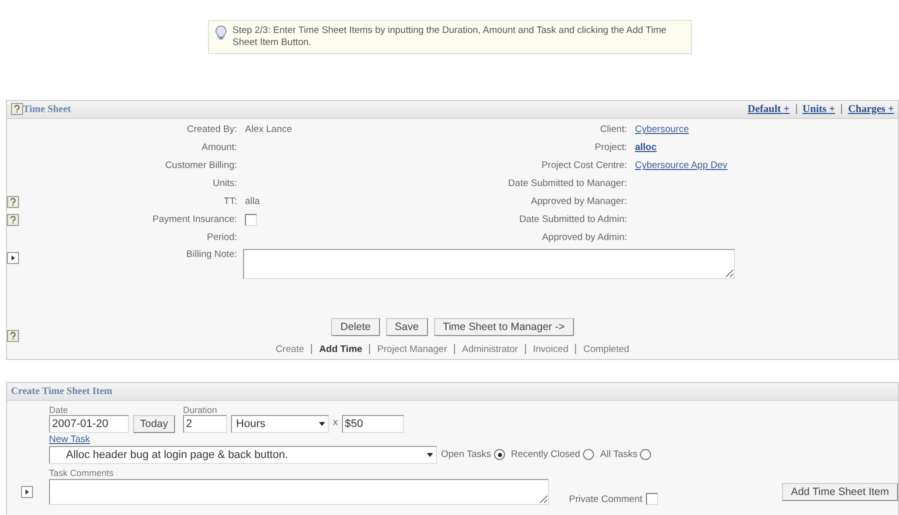 The height and width of the screenshot is (515, 899). What do you see at coordinates (489, 263) in the screenshot?
I see `billing-note-field` at bounding box center [489, 263].